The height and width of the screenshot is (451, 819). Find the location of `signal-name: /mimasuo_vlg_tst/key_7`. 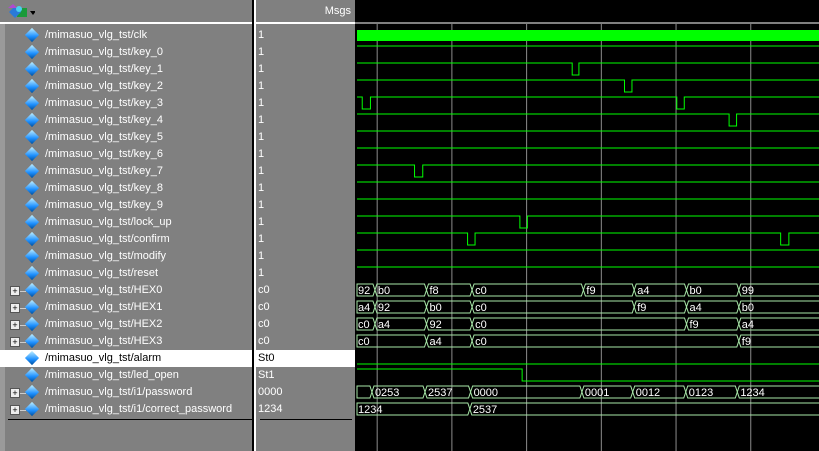

signal-name: /mimasuo_vlg_tst/key_7 is located at coordinates (104, 171).